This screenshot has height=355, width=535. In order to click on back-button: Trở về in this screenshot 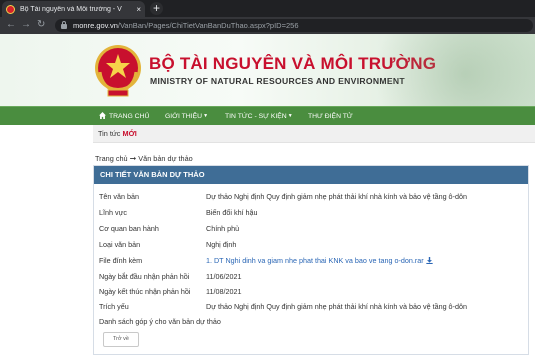, I will do `click(121, 339)`.